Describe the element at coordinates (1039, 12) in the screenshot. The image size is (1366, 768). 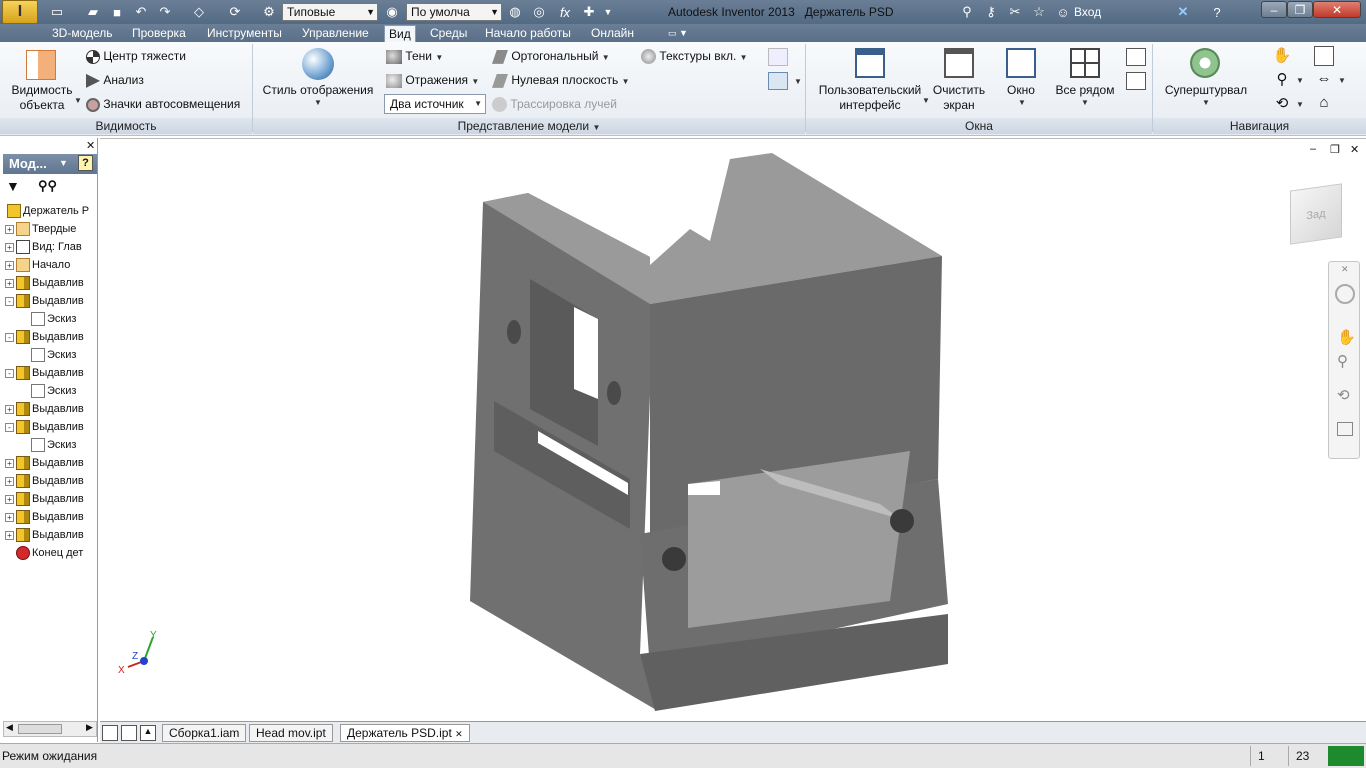
I see `favorites-icon: ☆` at that location.